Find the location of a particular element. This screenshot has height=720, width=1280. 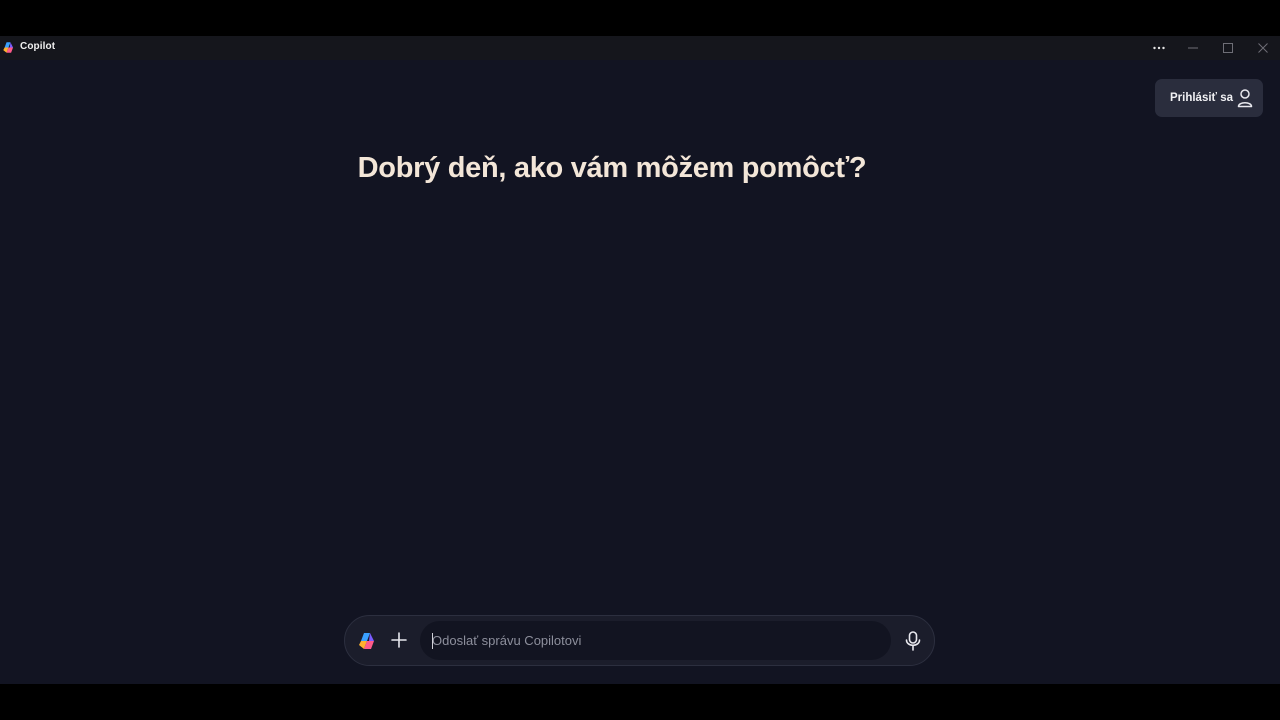

user-icon is located at coordinates (1245, 98).